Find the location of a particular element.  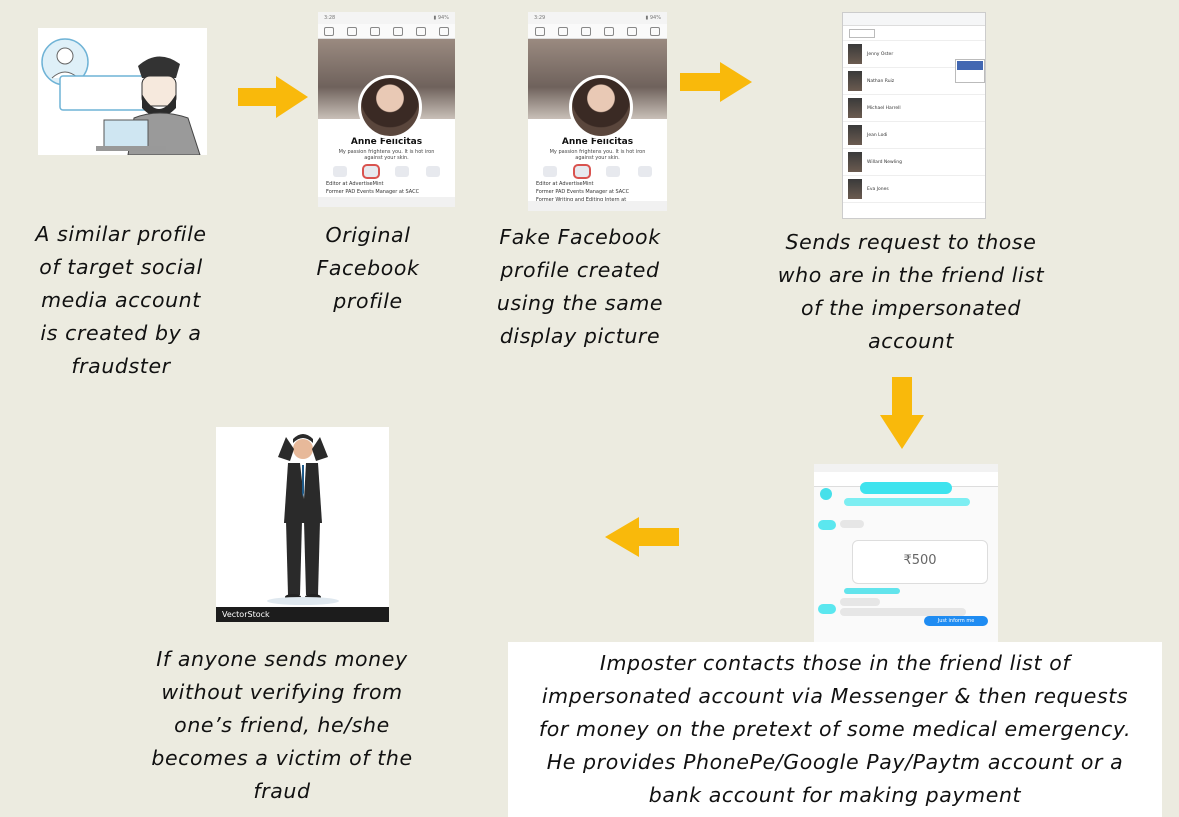

arrow-left-icon is located at coordinates (642, 537).